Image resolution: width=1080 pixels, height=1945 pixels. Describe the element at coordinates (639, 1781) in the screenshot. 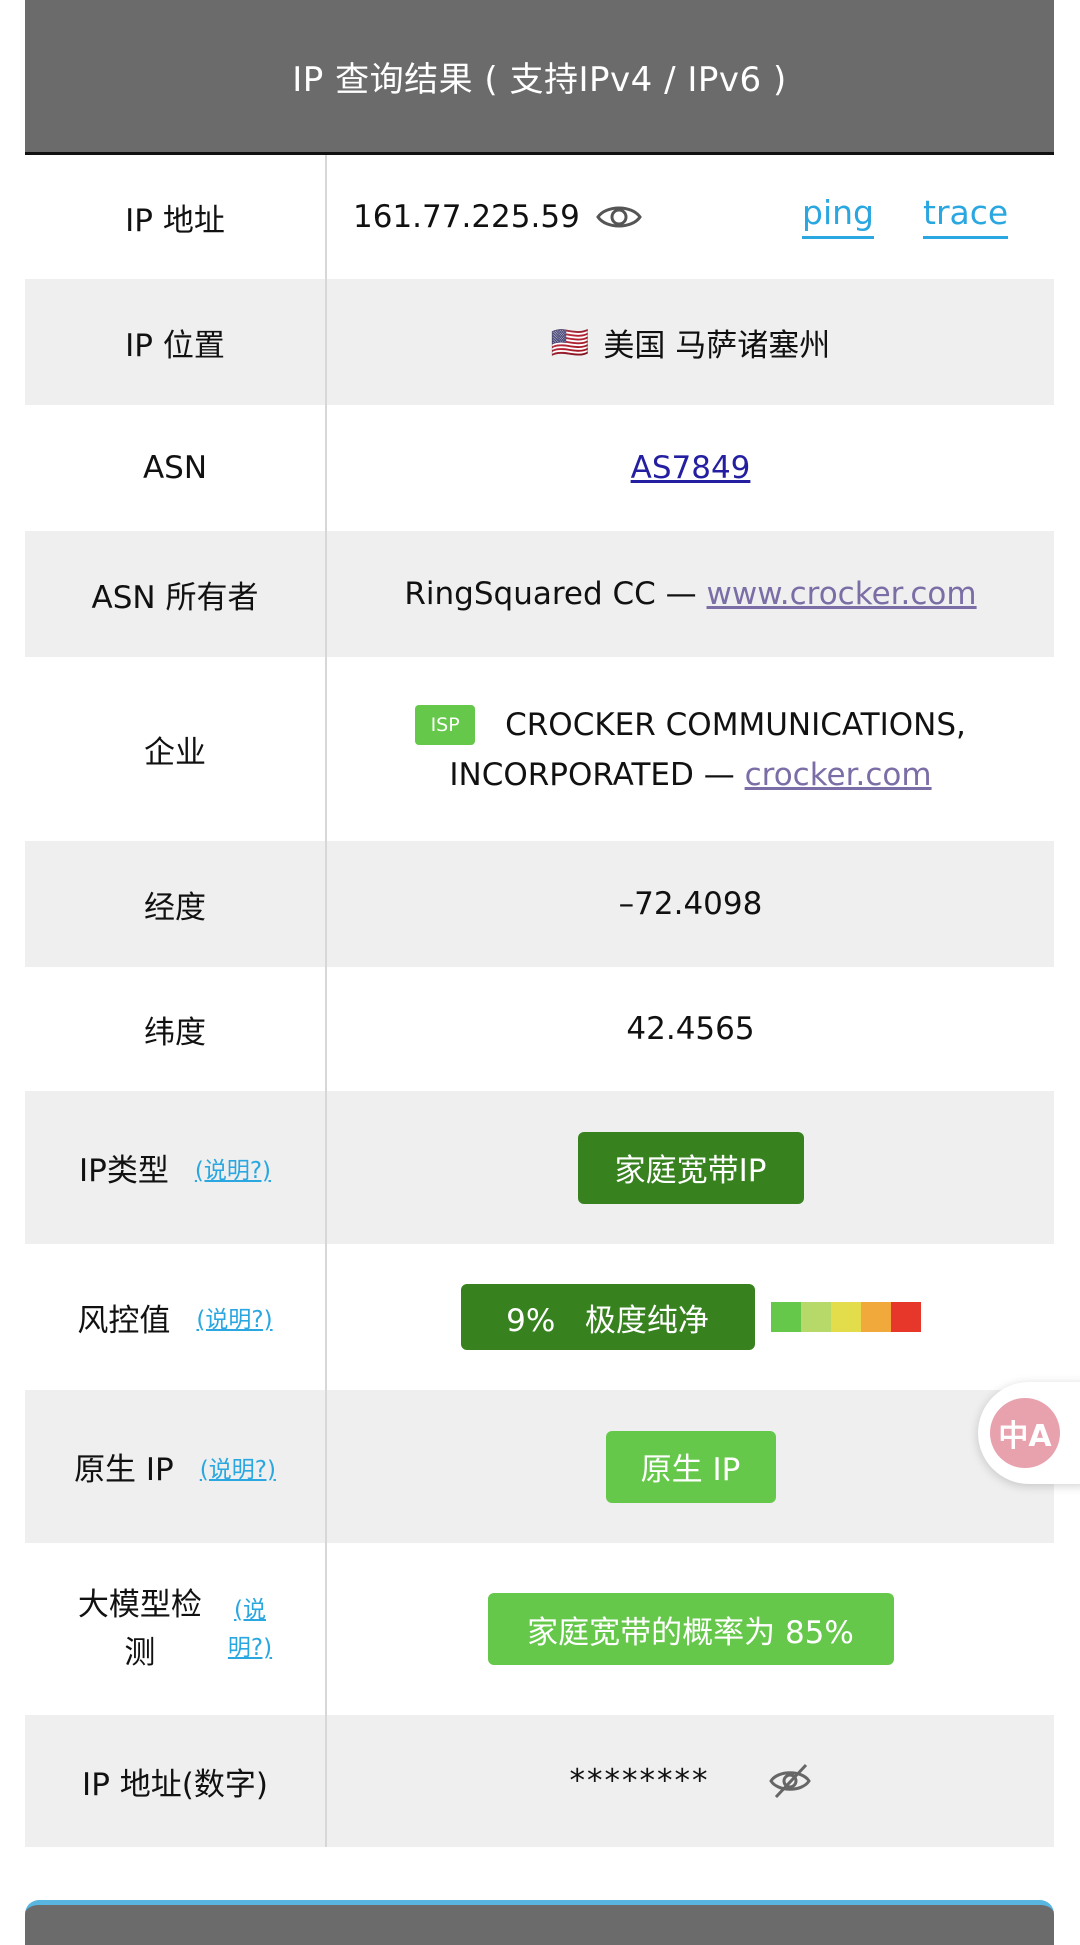

I see `ip-numeric-masked: ********` at that location.